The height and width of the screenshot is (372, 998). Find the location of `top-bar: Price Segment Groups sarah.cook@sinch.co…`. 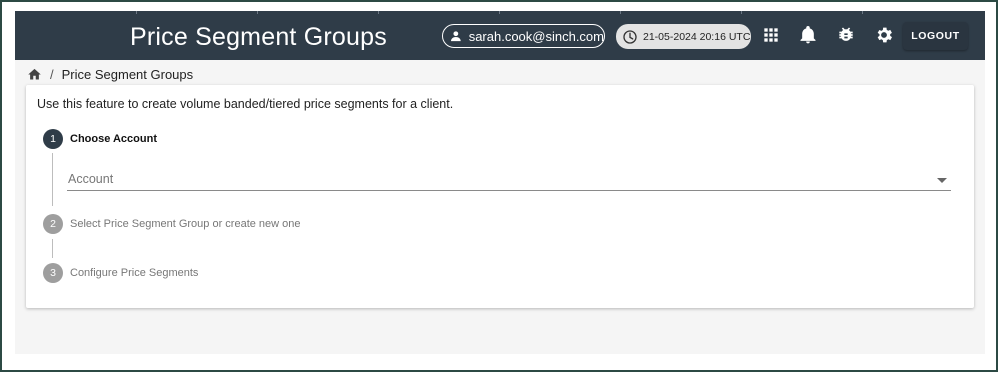

top-bar: Price Segment Groups sarah.cook@sinch.co… is located at coordinates (500, 35).